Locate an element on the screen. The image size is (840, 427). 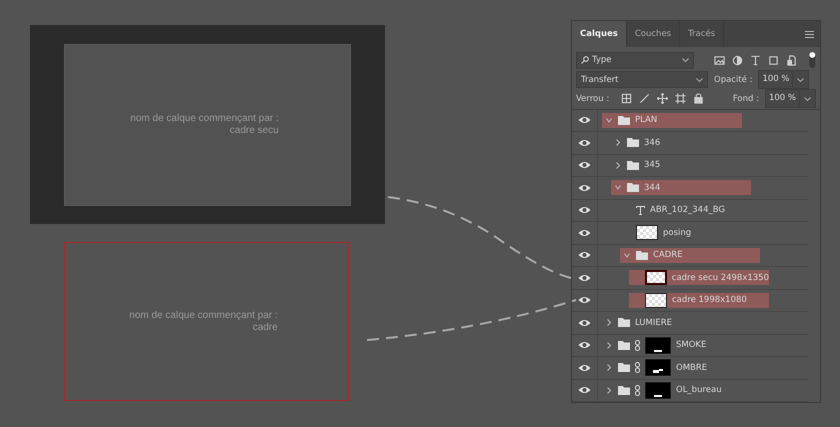
layer-row: 346 is located at coordinates (681, 142).